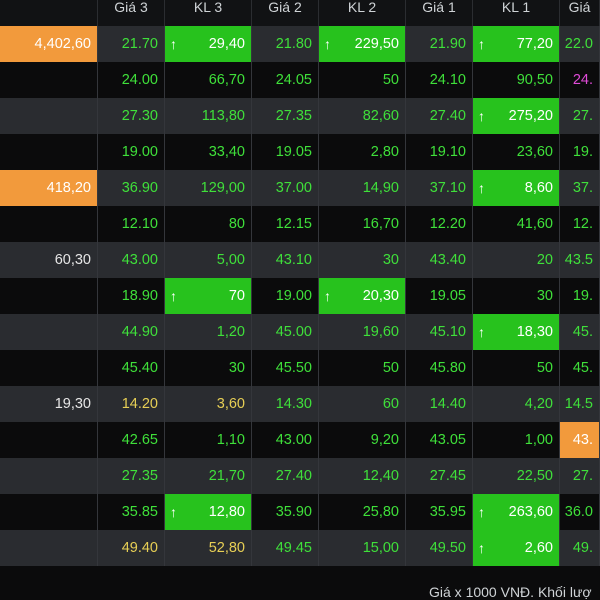  What do you see at coordinates (131, 152) in the screenshot?
I see `cell-price-3: 19.00` at bounding box center [131, 152].